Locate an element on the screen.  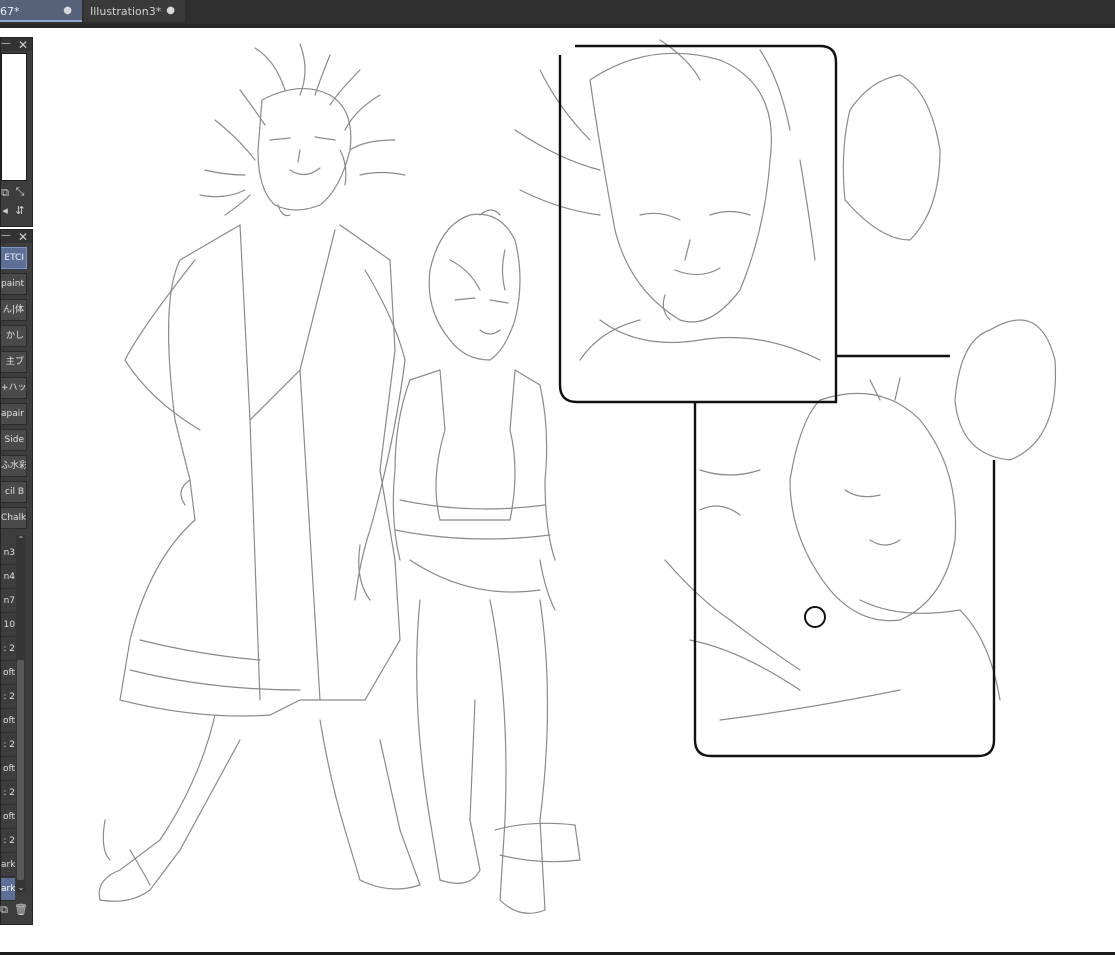
new-layer-icon: ⧉ is located at coordinates (5, 910).